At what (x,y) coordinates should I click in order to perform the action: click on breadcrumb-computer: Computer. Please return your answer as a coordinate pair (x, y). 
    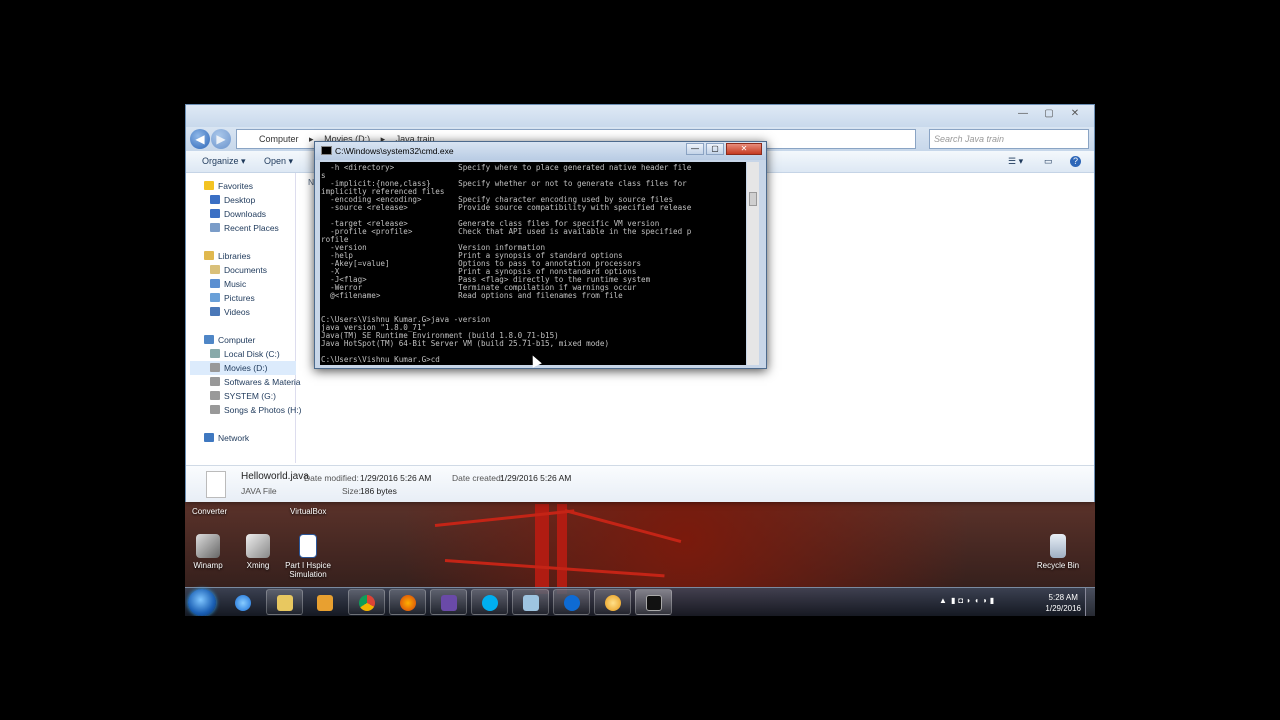
    Looking at the image, I should click on (279, 139).